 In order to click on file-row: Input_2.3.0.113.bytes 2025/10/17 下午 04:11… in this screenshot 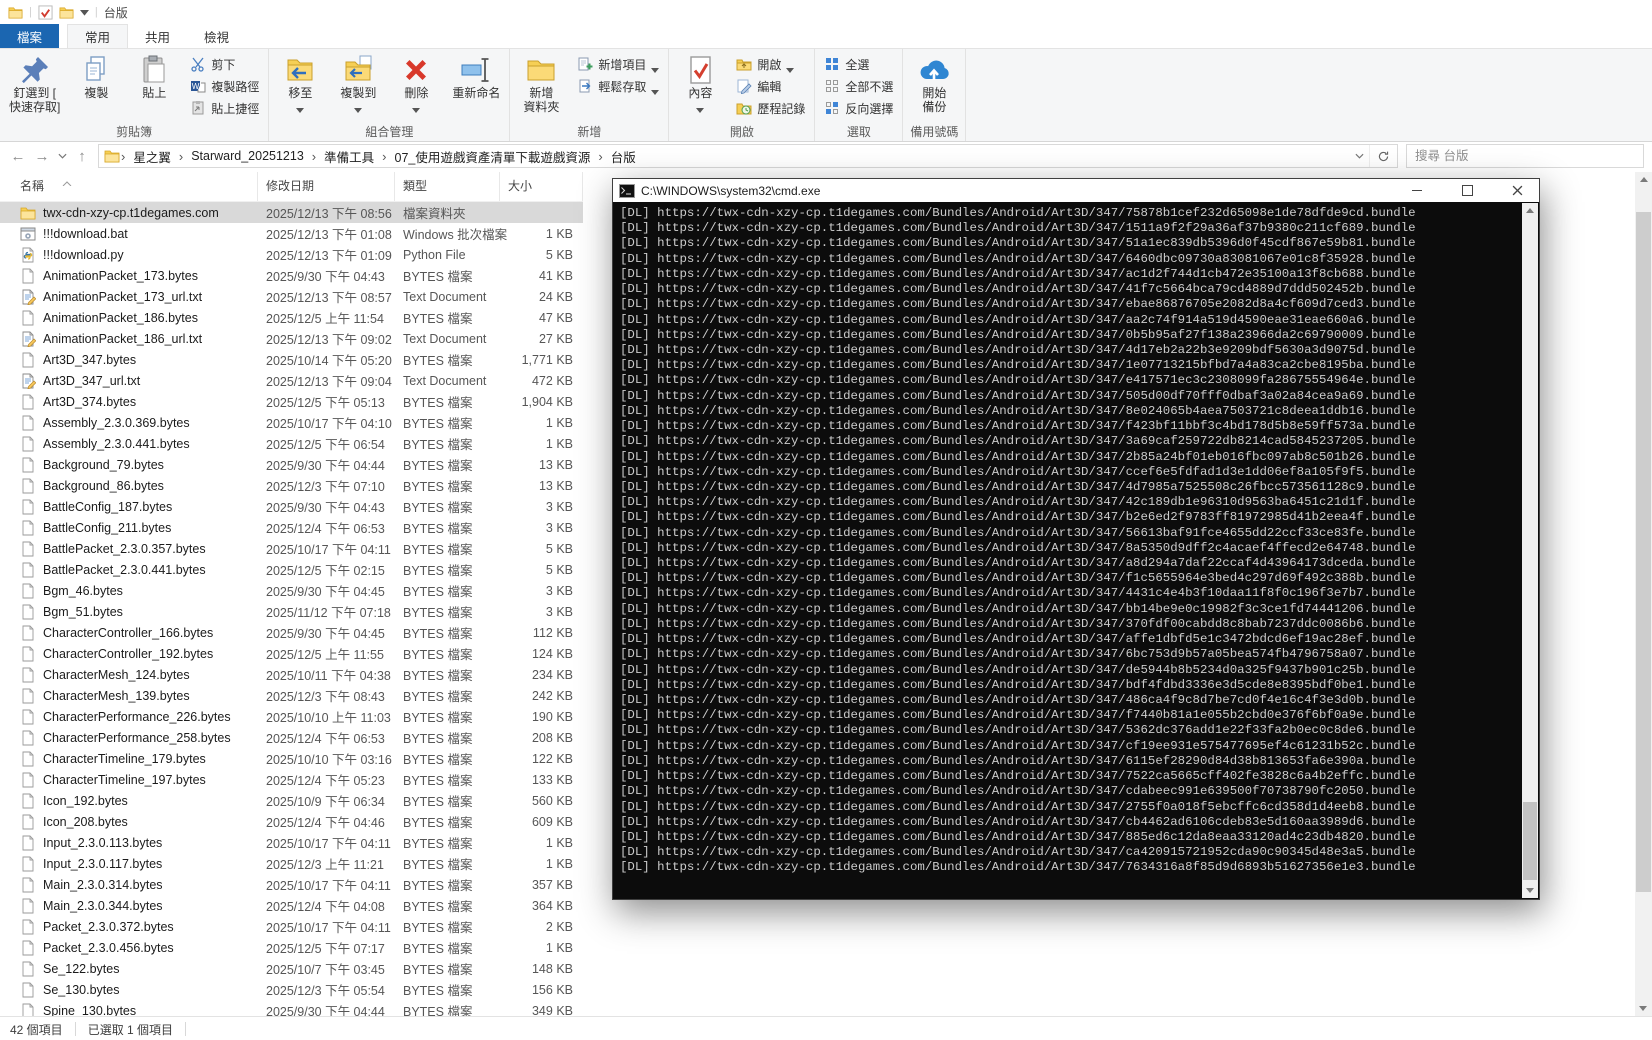, I will do `click(291, 842)`.